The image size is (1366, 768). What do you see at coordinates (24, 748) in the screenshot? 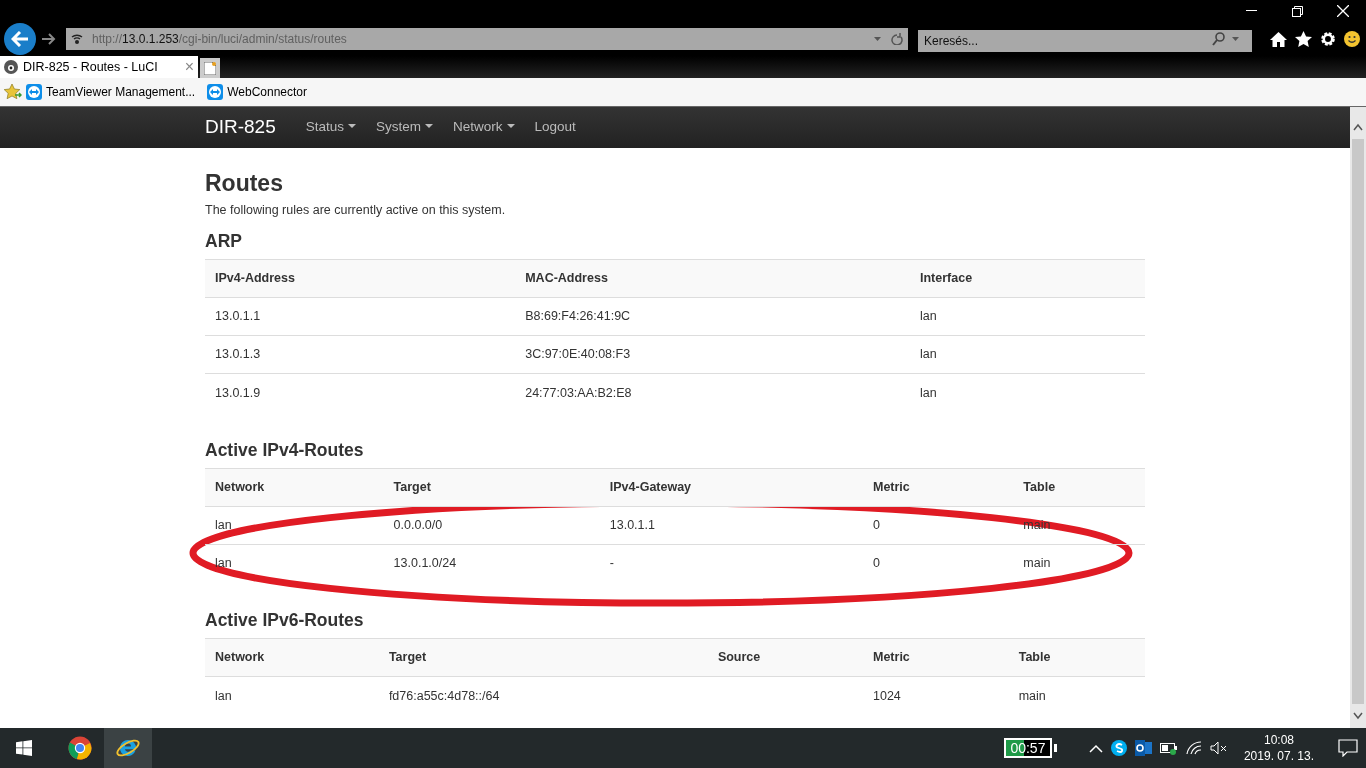
I see `windows-logo-icon` at bounding box center [24, 748].